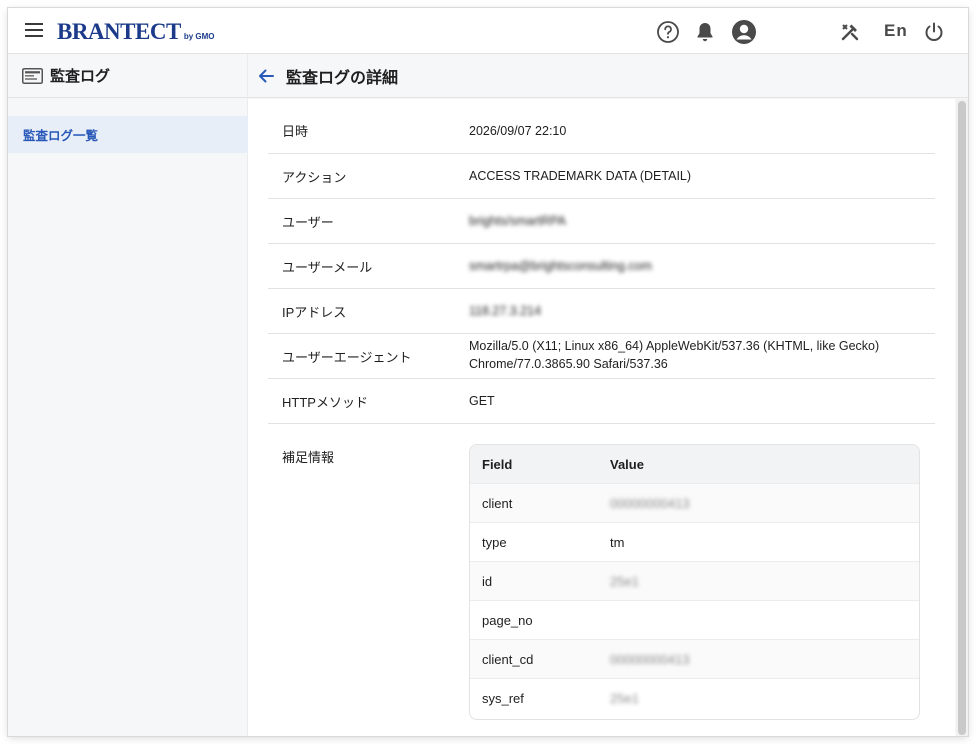  I want to click on table-row: client_cd 00000000413, so click(694, 659).